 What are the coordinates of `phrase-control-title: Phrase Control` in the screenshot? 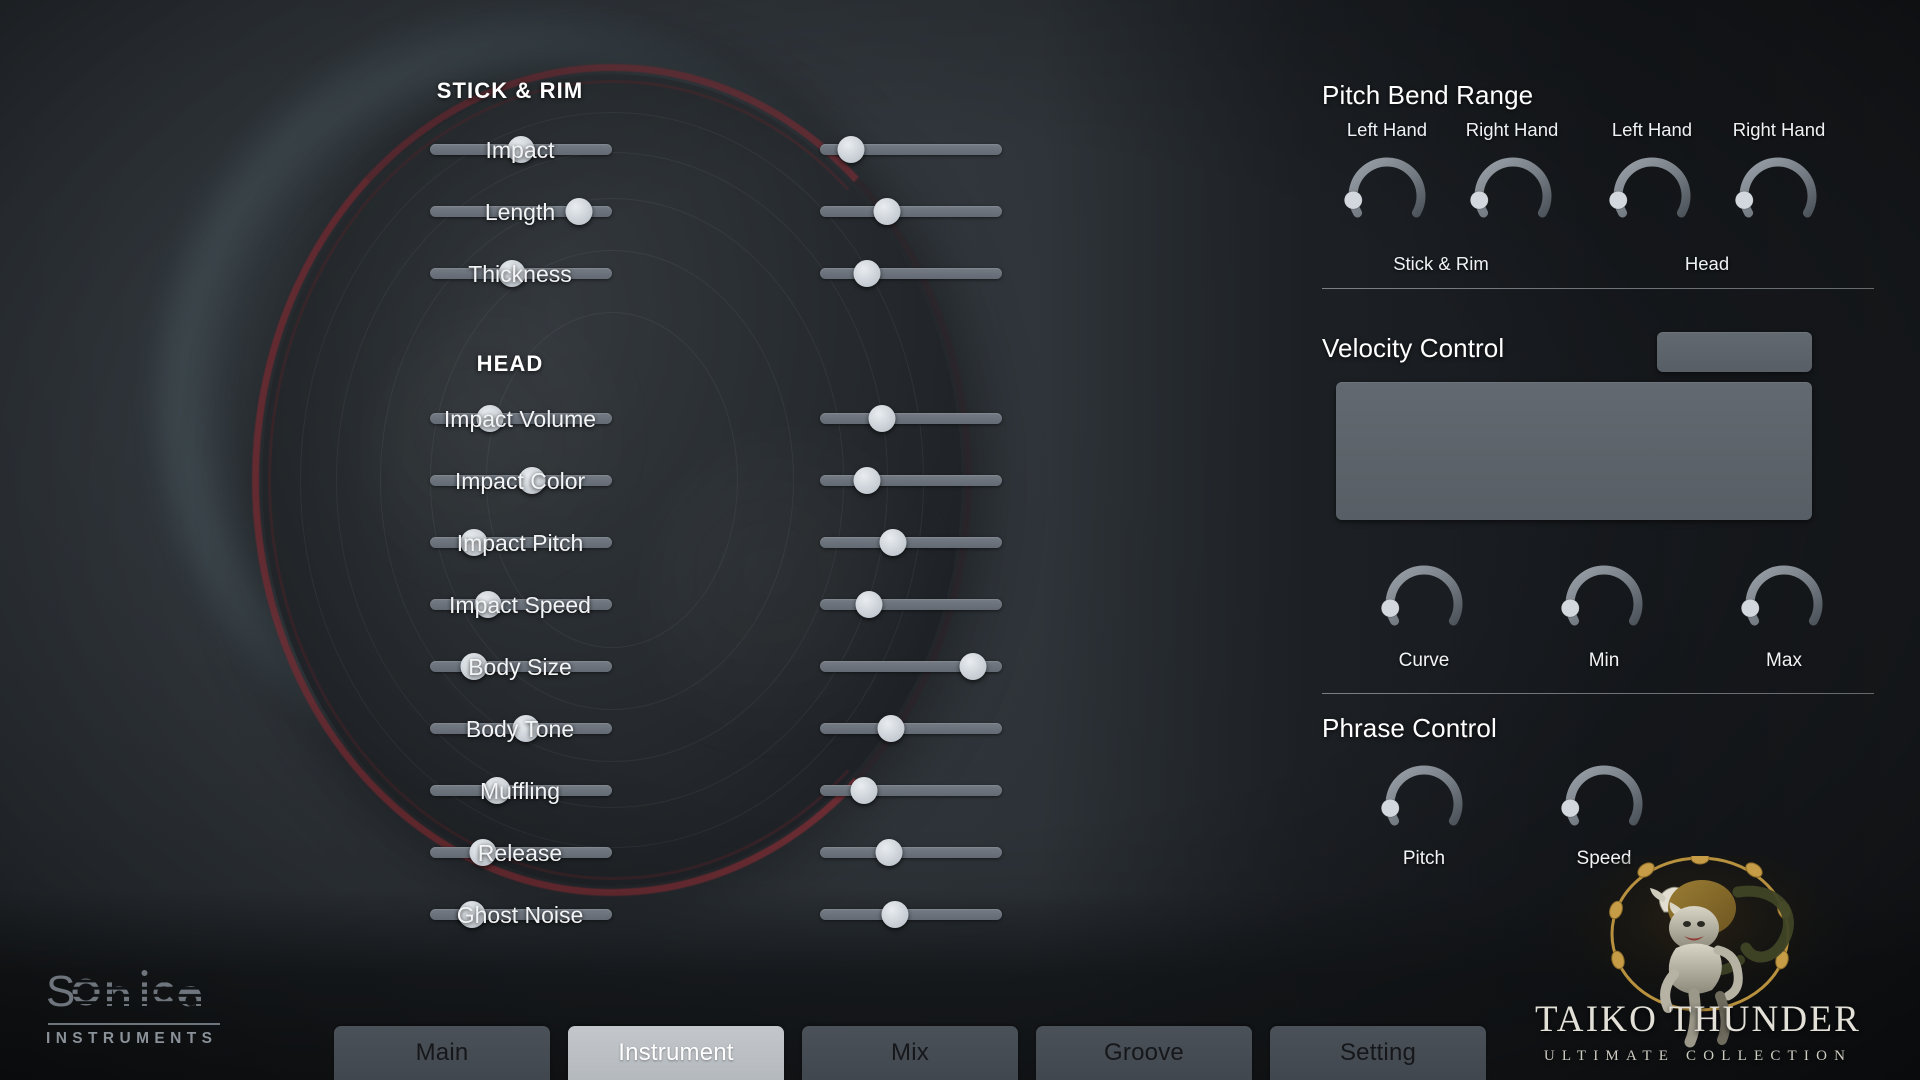 It's located at (1409, 728).